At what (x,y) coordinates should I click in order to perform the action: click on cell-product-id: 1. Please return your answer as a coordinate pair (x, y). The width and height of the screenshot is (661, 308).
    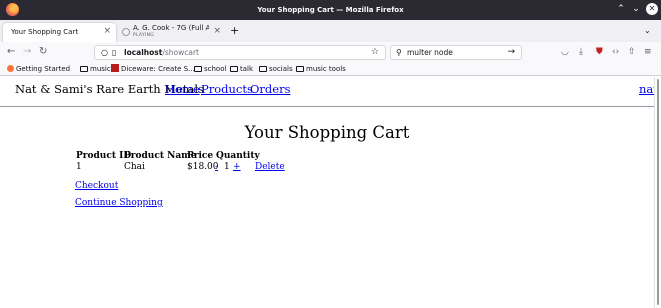
    Looking at the image, I should click on (79, 167).